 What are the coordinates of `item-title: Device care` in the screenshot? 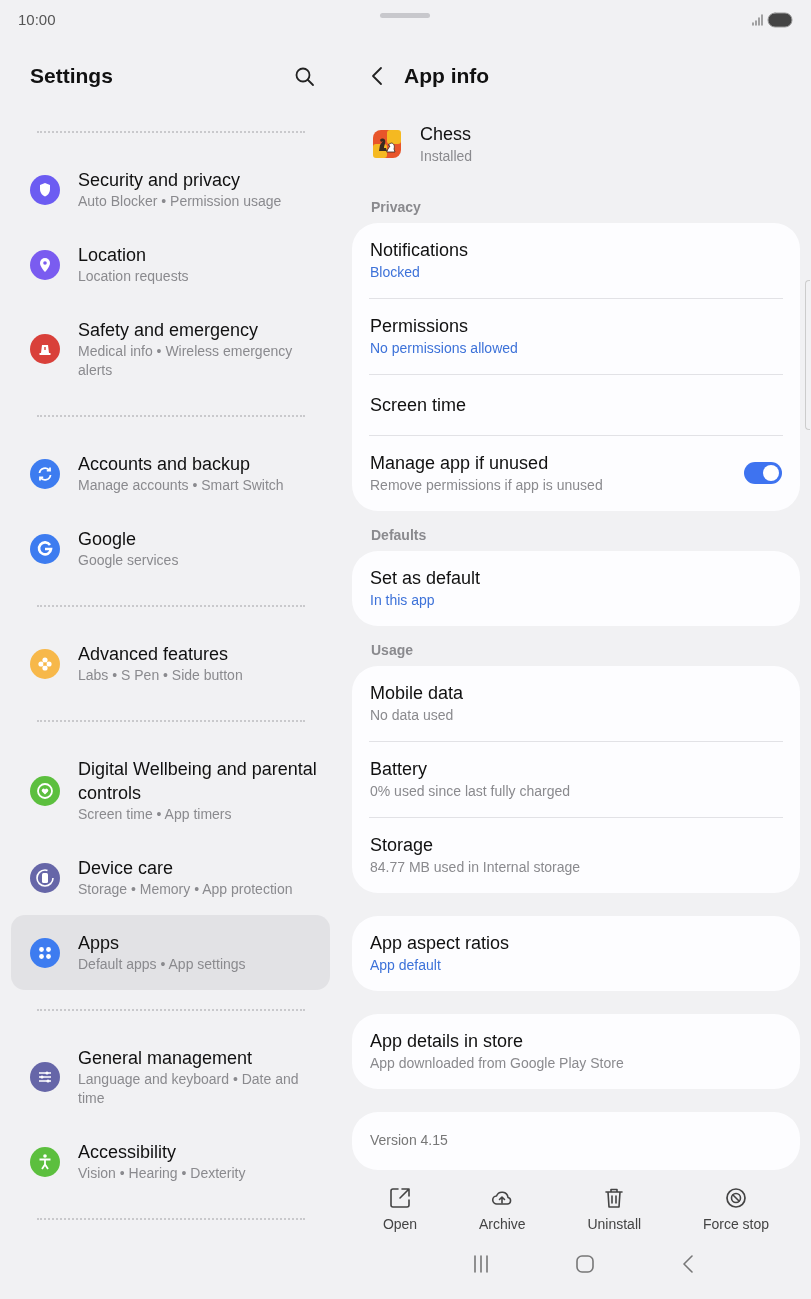 It's located at (126, 868).